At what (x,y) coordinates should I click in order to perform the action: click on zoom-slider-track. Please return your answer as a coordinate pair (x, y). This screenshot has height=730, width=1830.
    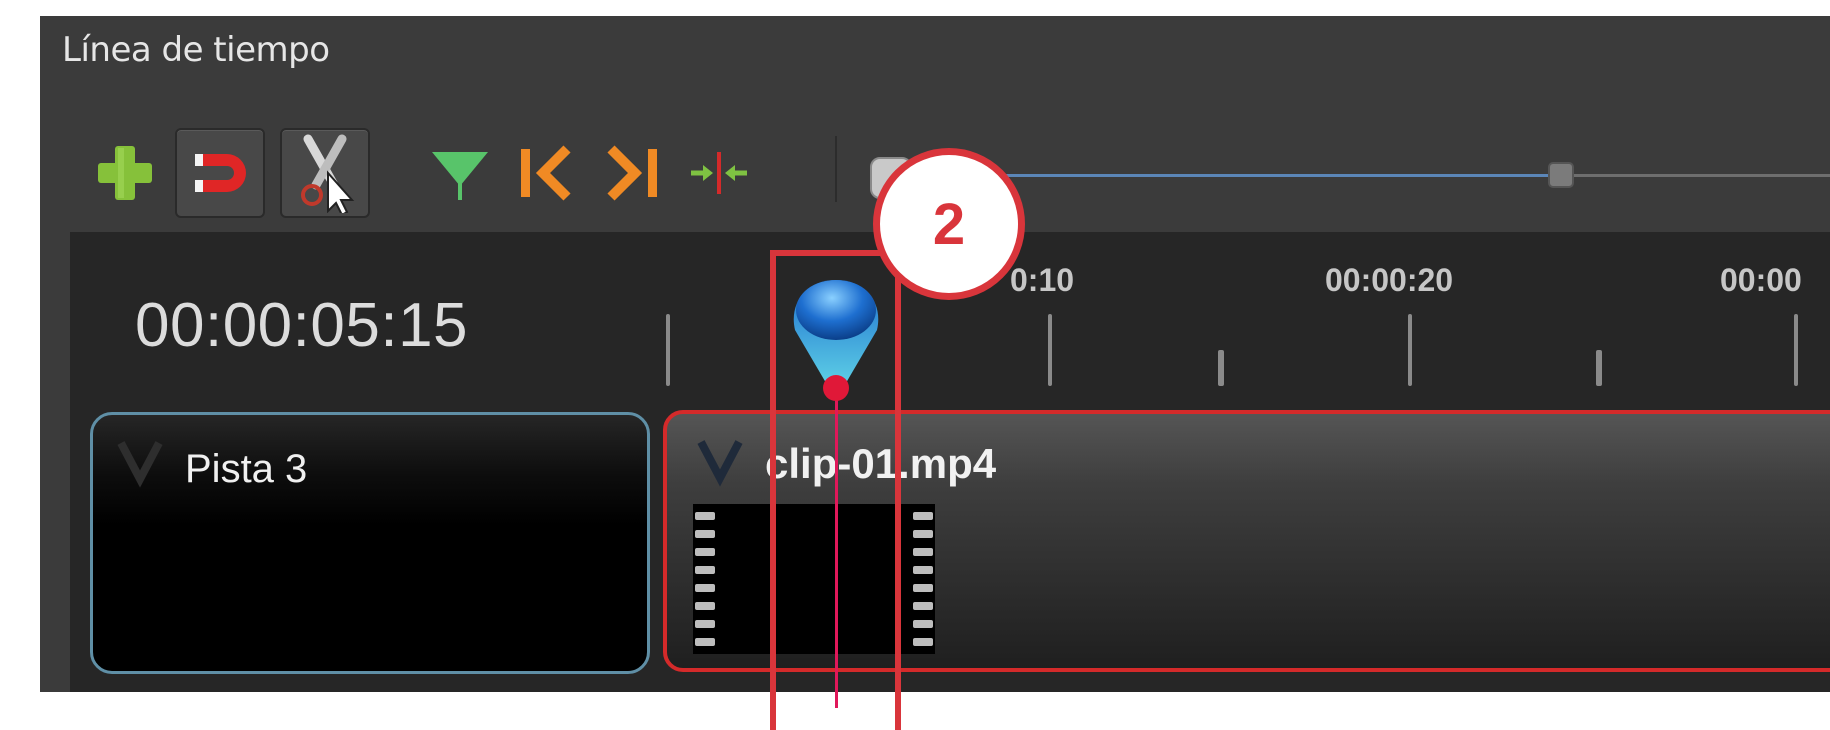
    Looking at the image, I should click on (1698, 175).